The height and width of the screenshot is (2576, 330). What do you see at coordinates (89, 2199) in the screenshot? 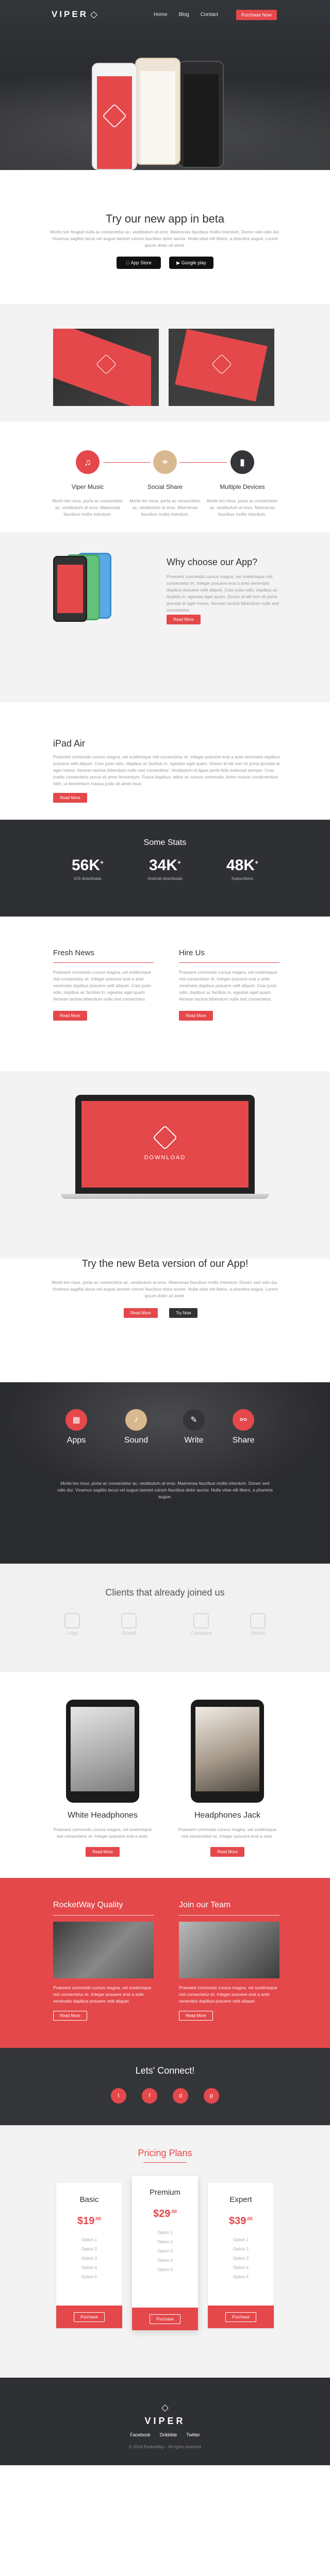
I see `plan-name: Basic` at bounding box center [89, 2199].